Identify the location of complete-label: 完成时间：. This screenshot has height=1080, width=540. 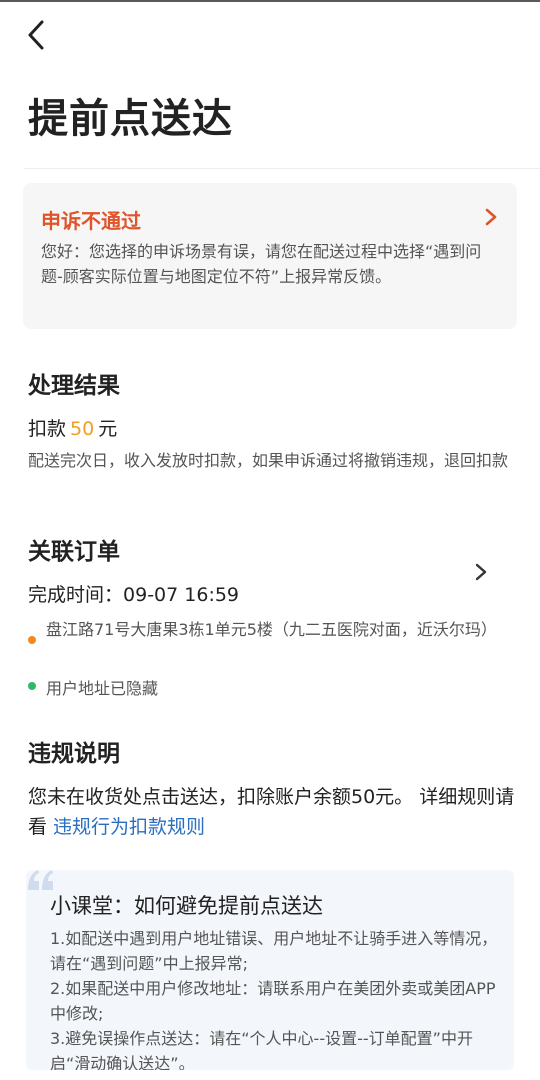
(76, 595).